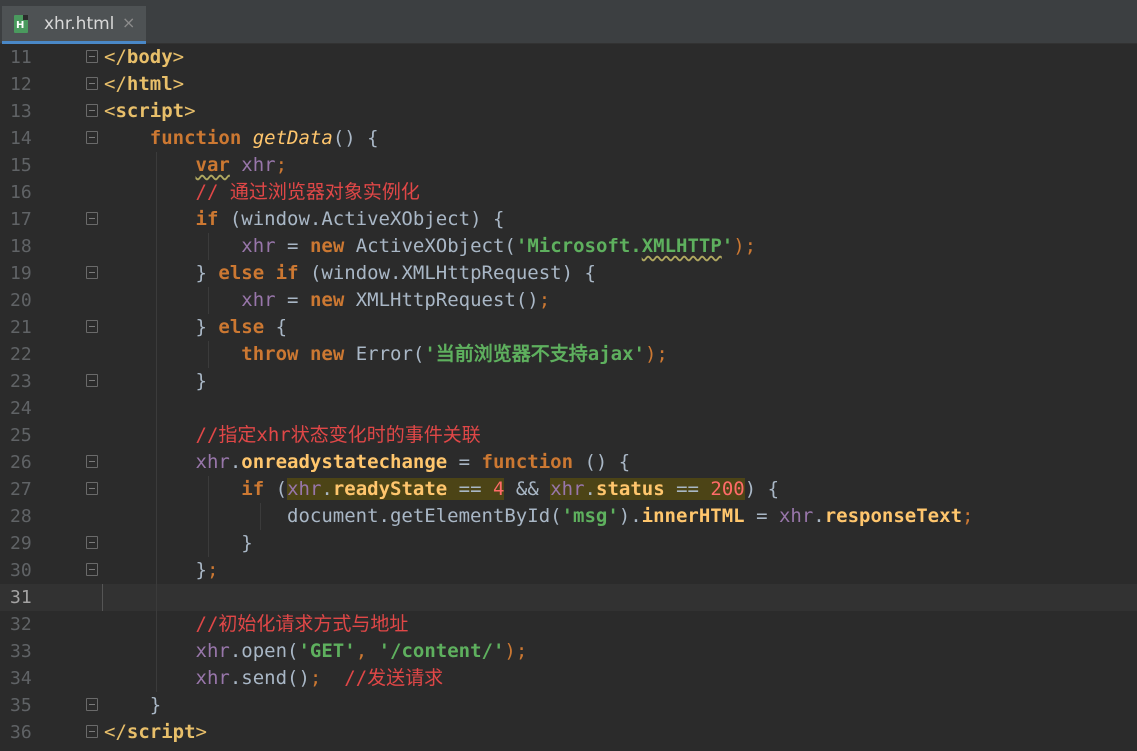 The width and height of the screenshot is (1137, 751). What do you see at coordinates (568, 651) in the screenshot?
I see `code-line: 33 xhr.open('GET', '/content/');` at bounding box center [568, 651].